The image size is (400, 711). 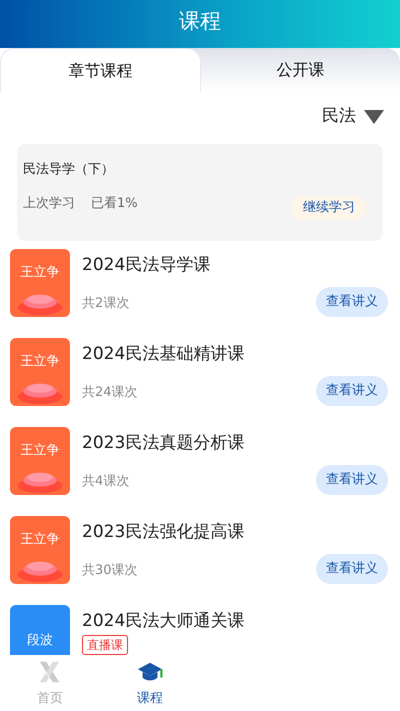 I want to click on course-title: 2023民法强化提高课, so click(x=164, y=532).